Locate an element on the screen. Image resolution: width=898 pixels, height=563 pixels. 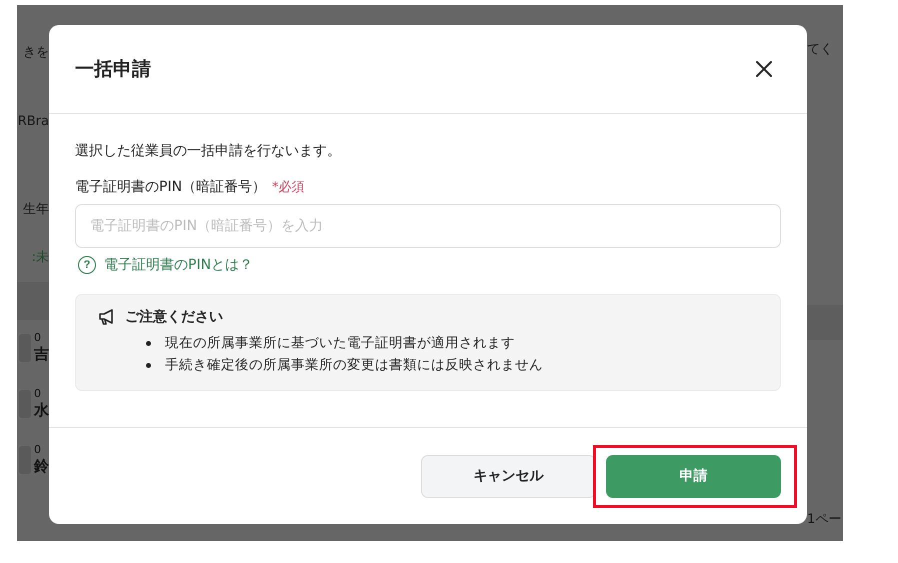
dialog-title: 一括申請 is located at coordinates (113, 69).